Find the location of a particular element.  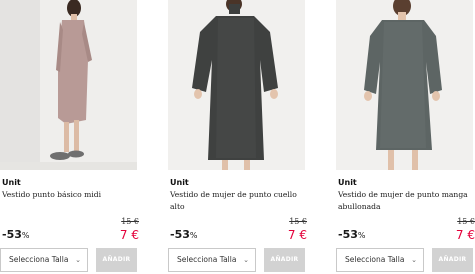

product-name: Vestido de mujer de punto cuello alto is located at coordinates (238, 201).